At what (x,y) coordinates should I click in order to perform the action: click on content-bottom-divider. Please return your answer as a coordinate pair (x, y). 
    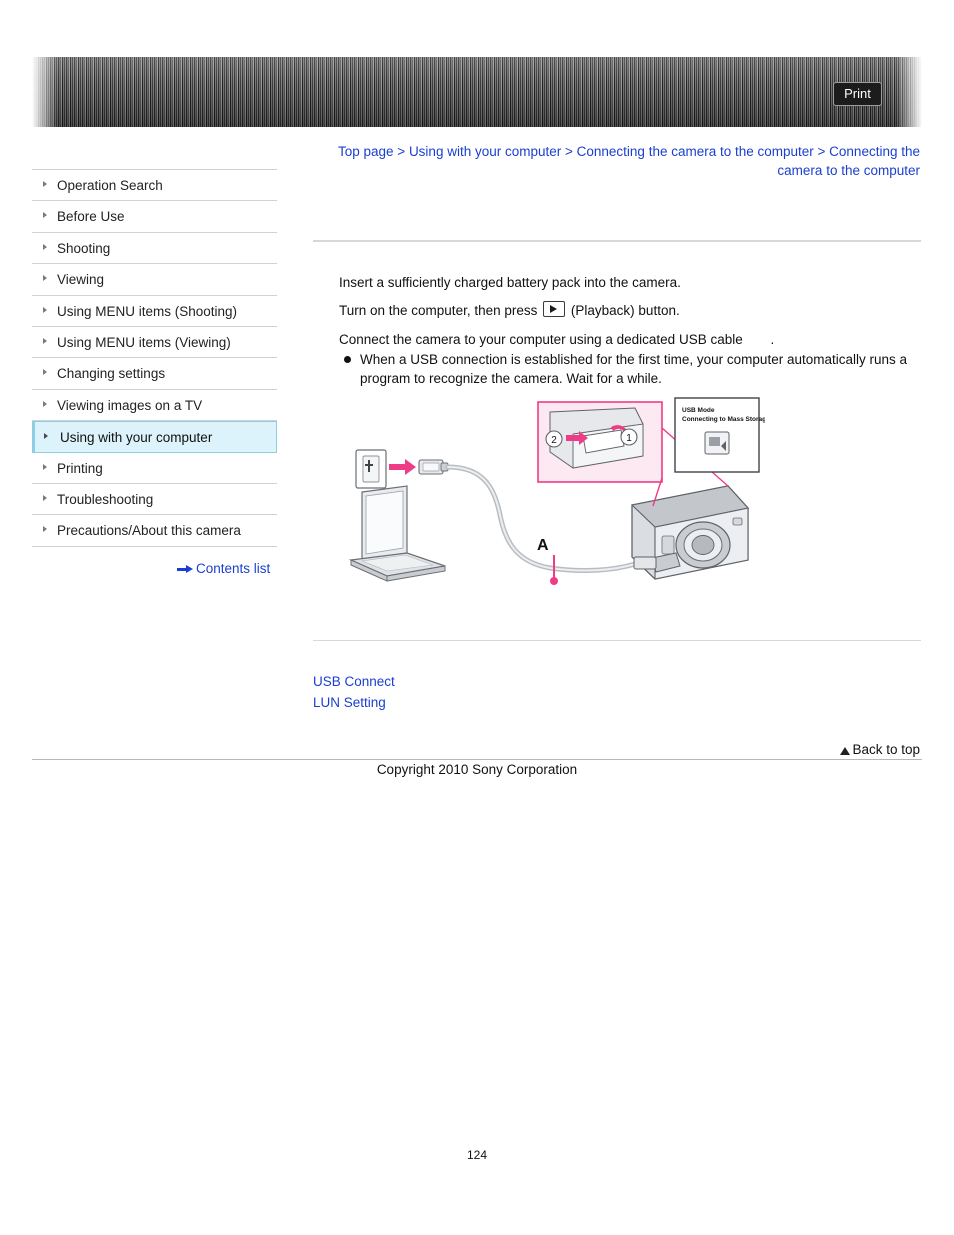
    Looking at the image, I should click on (617, 640).